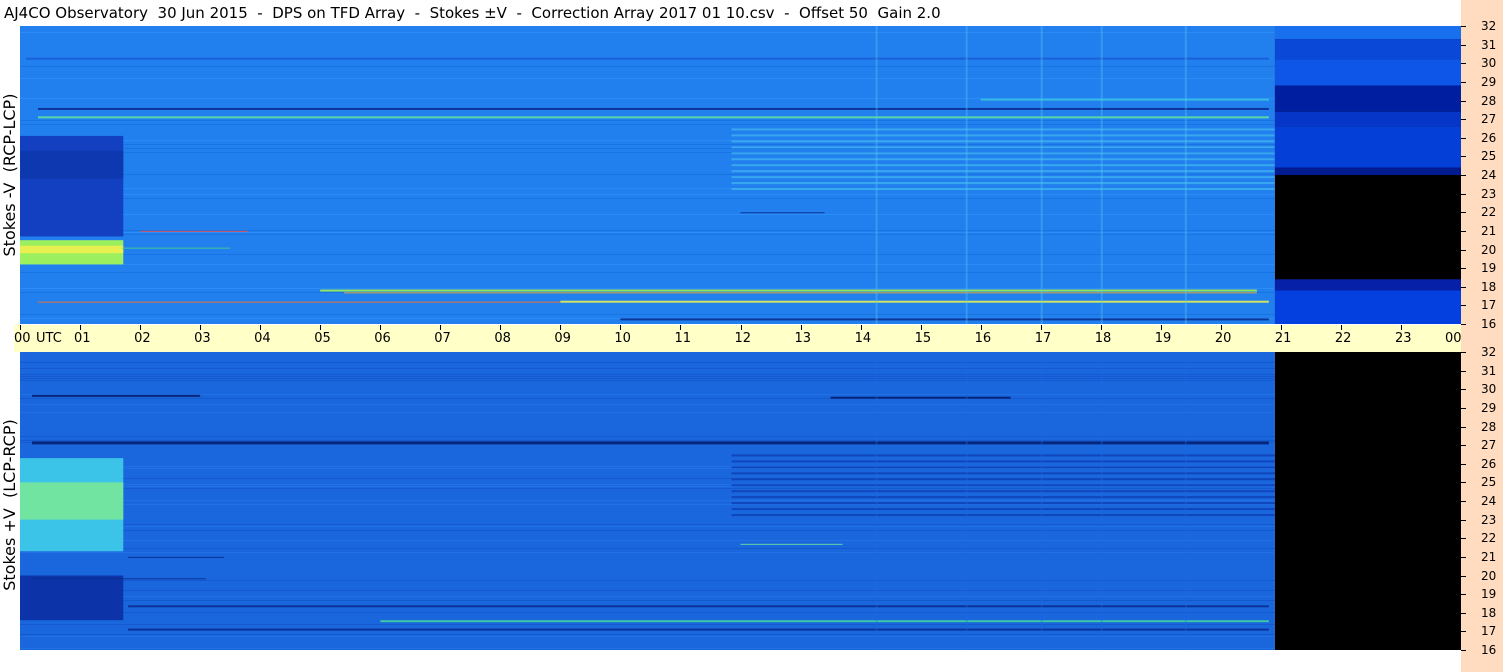 This screenshot has height=672, width=1503. I want to click on time-tick-label: 08, so click(502, 338).